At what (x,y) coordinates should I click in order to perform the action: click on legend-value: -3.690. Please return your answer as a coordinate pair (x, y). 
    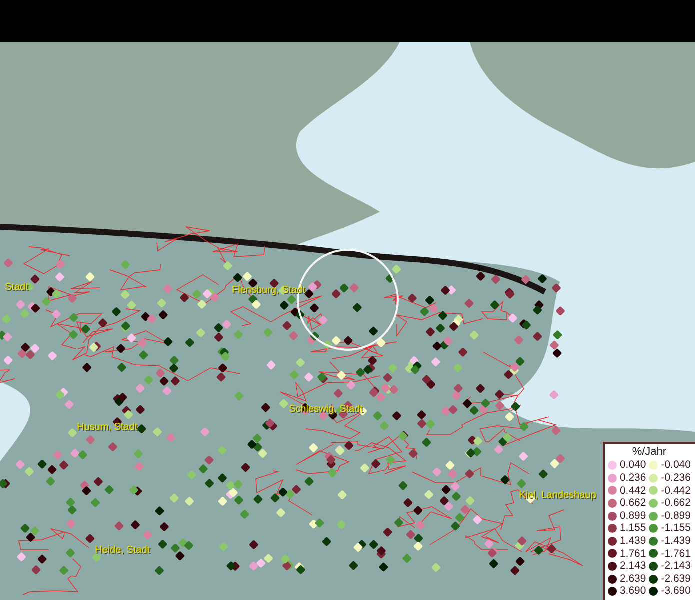
    Looking at the image, I should click on (676, 591).